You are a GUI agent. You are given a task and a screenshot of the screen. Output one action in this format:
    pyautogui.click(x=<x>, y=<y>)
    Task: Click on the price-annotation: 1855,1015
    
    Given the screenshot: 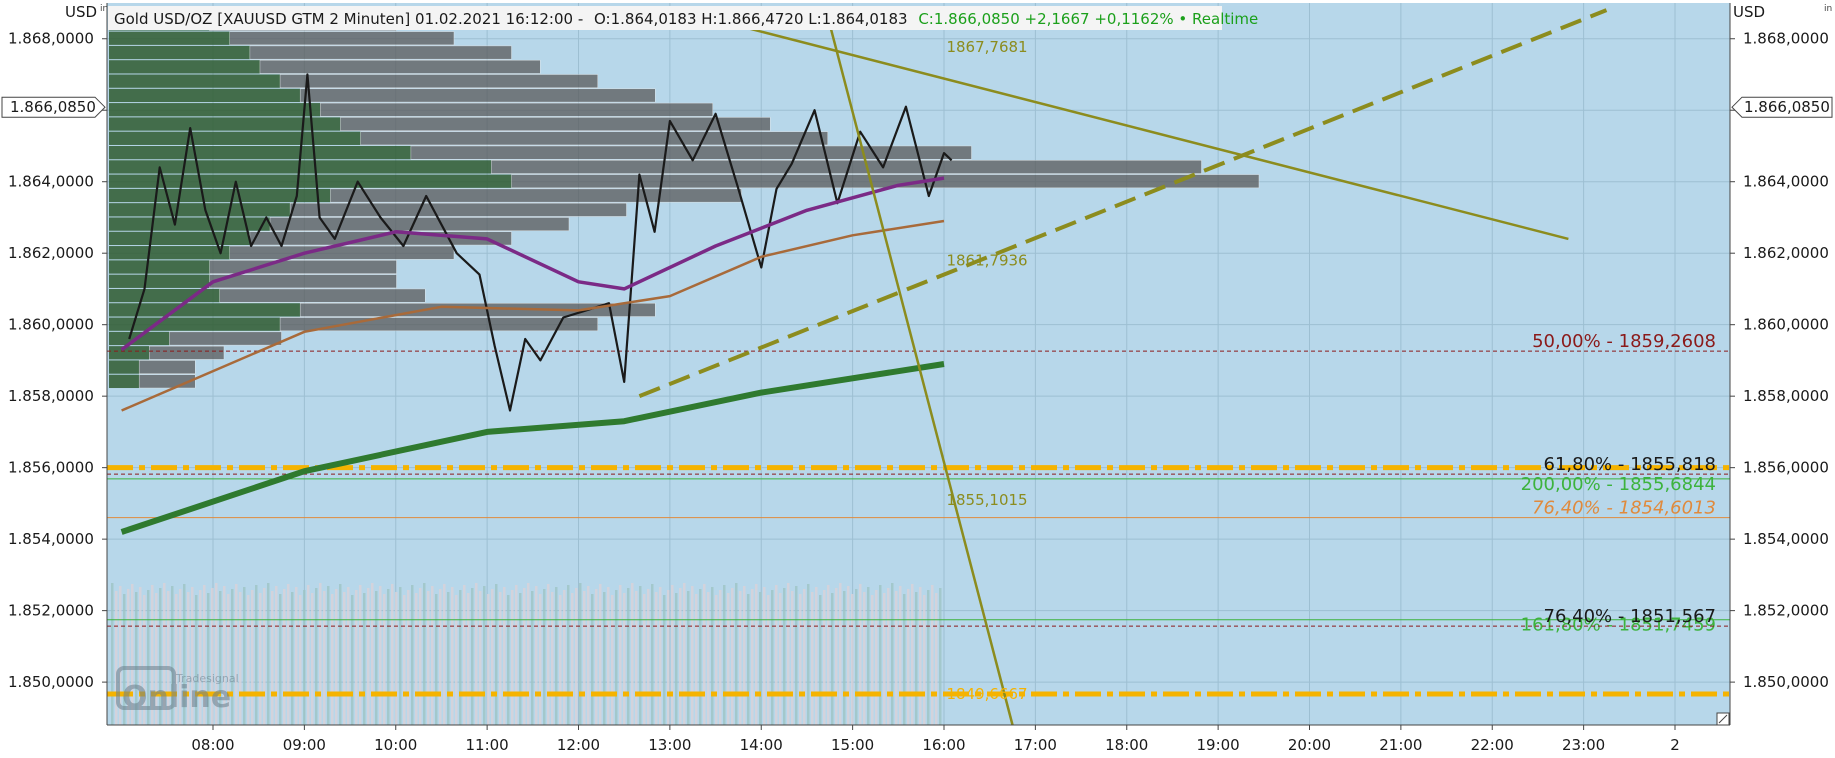 What is the action you would take?
    pyautogui.click(x=986, y=500)
    